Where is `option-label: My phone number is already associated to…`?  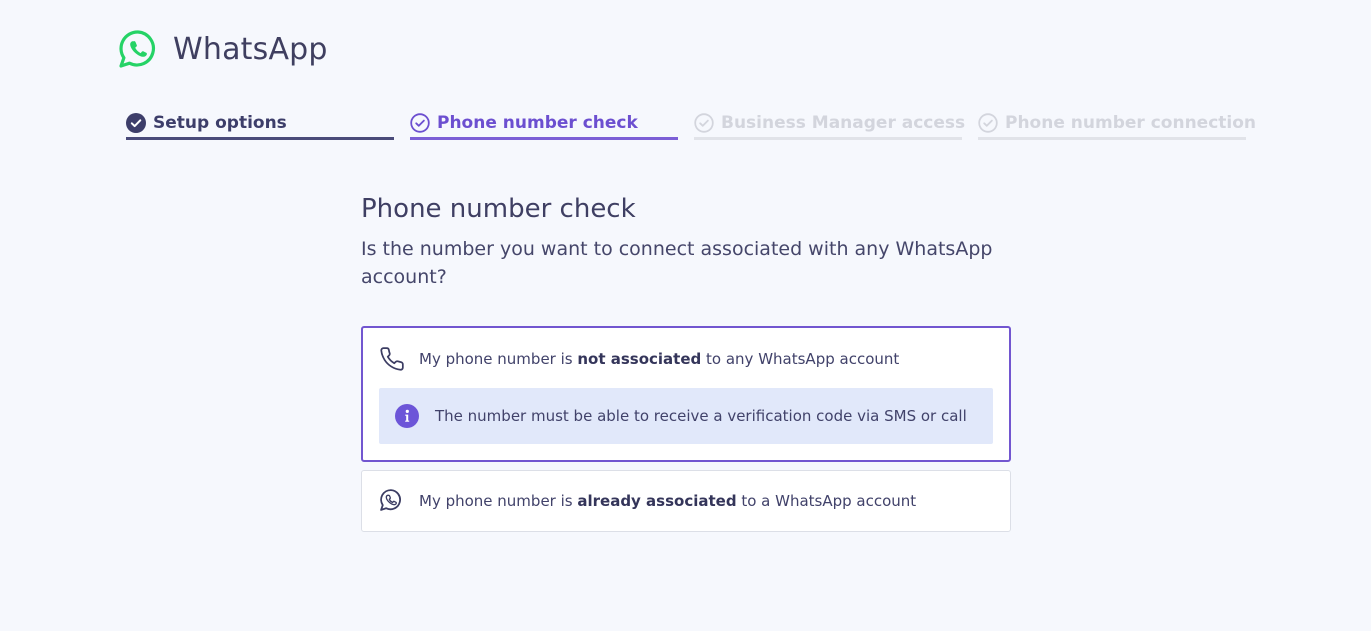 option-label: My phone number is already associated to… is located at coordinates (668, 501).